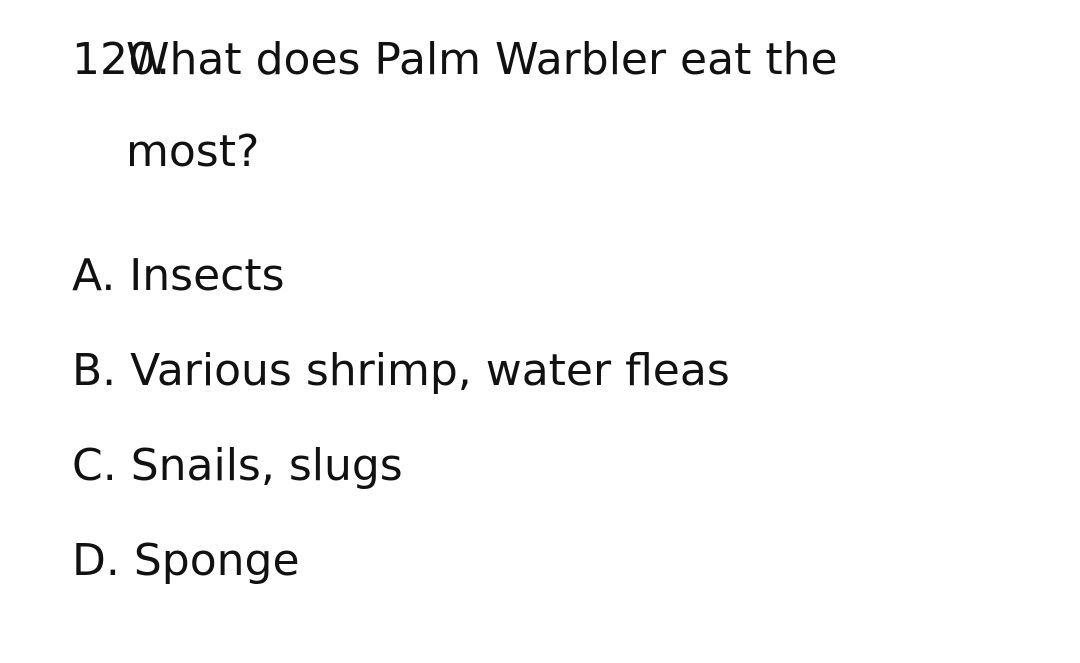  Describe the element at coordinates (401, 295) in the screenshot. I see `option-a: A. Insects` at that location.